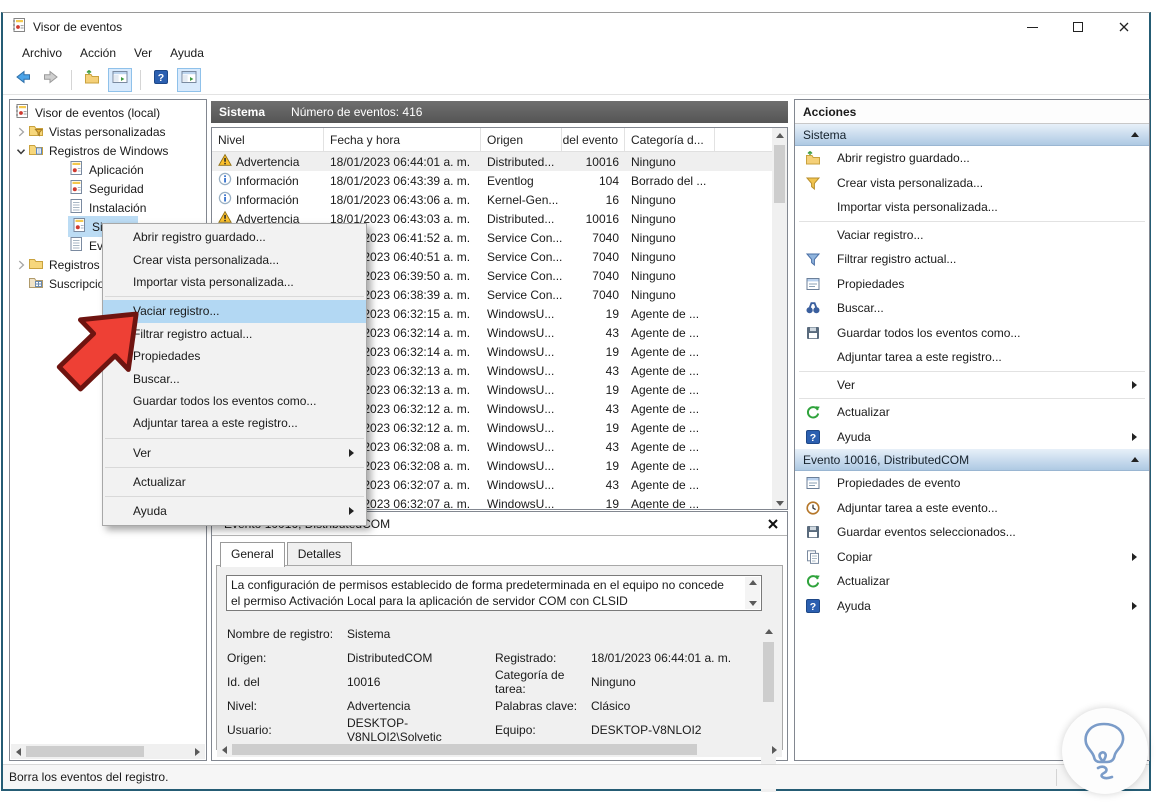 The image size is (1157, 805). What do you see at coordinates (268, 139) in the screenshot?
I see `column-header-nivel: Nivel` at bounding box center [268, 139].